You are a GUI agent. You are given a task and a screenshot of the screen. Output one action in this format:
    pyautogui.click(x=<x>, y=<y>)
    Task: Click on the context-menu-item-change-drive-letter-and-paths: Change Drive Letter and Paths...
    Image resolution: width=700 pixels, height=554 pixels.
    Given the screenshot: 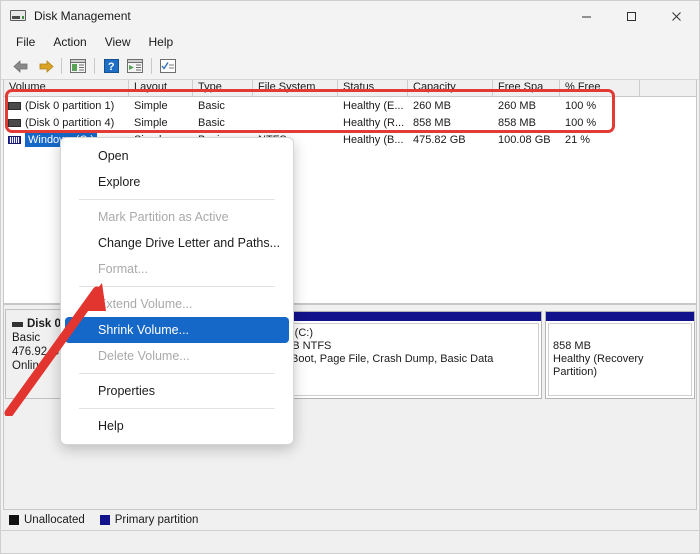 What is the action you would take?
    pyautogui.click(x=177, y=243)
    